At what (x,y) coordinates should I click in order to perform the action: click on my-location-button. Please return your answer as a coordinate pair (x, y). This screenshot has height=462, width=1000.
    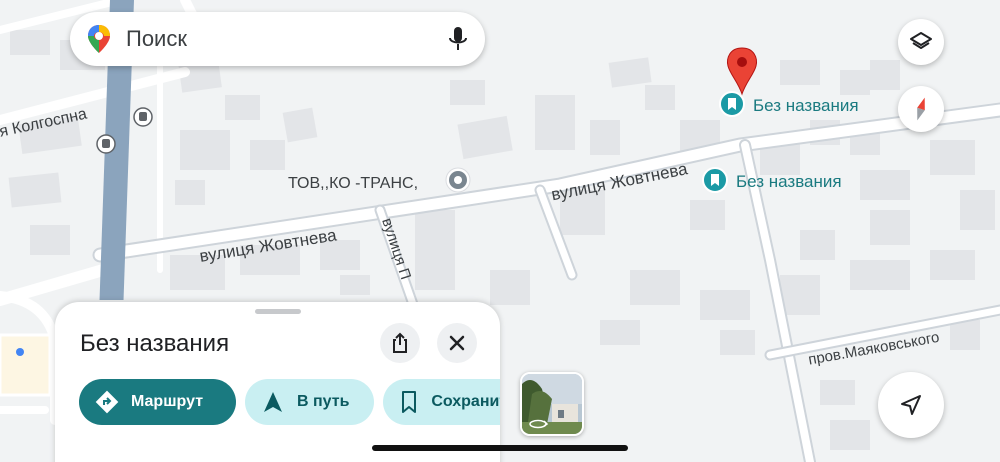
    Looking at the image, I should click on (911, 405).